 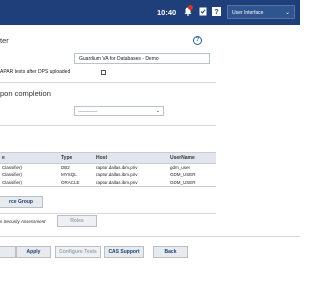 What do you see at coordinates (88, 111) in the screenshot?
I see `completion-select-value: -------------` at bounding box center [88, 111].